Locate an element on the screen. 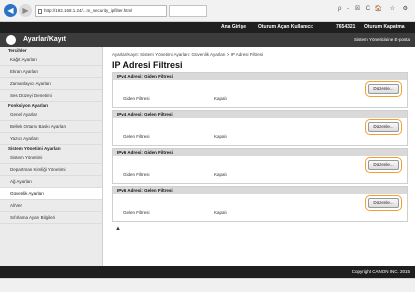 The image size is (415, 292). back-button: ◀ is located at coordinates (10, 10).